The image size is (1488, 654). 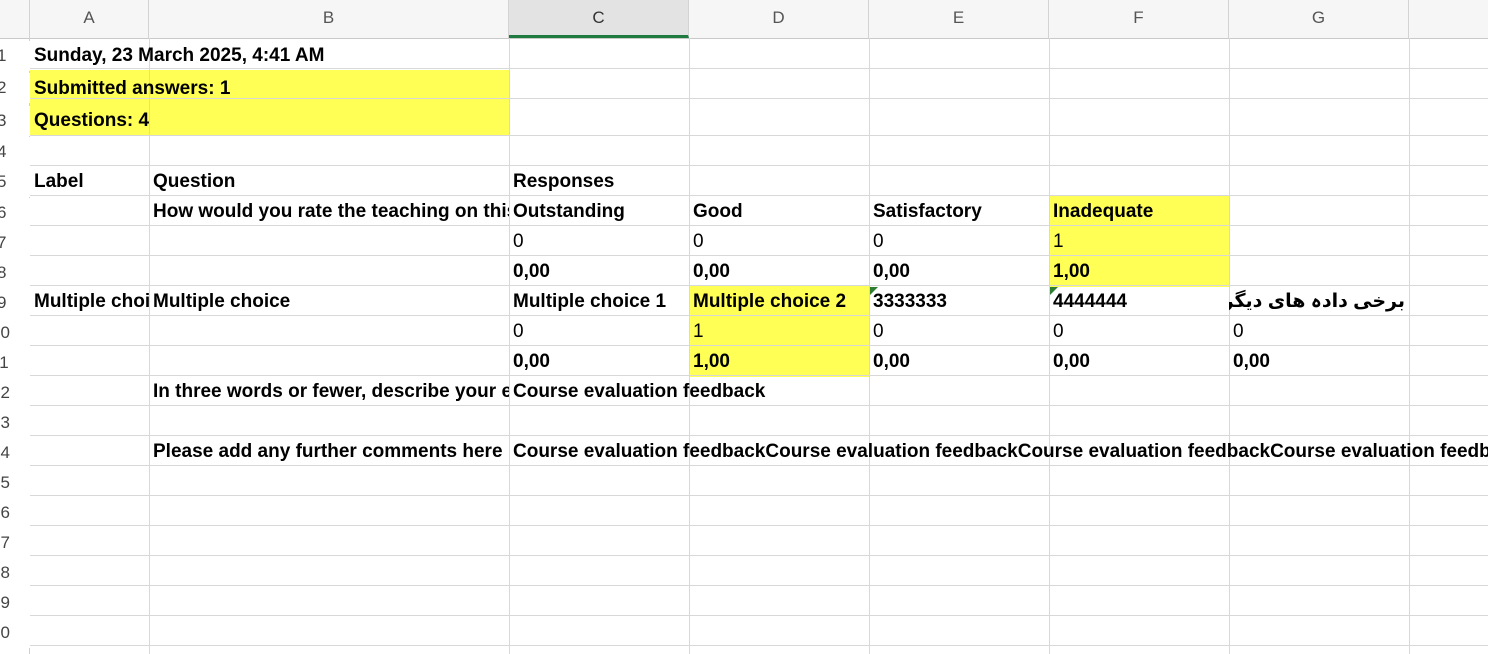 I want to click on cell-c5: Responses, so click(x=599, y=181).